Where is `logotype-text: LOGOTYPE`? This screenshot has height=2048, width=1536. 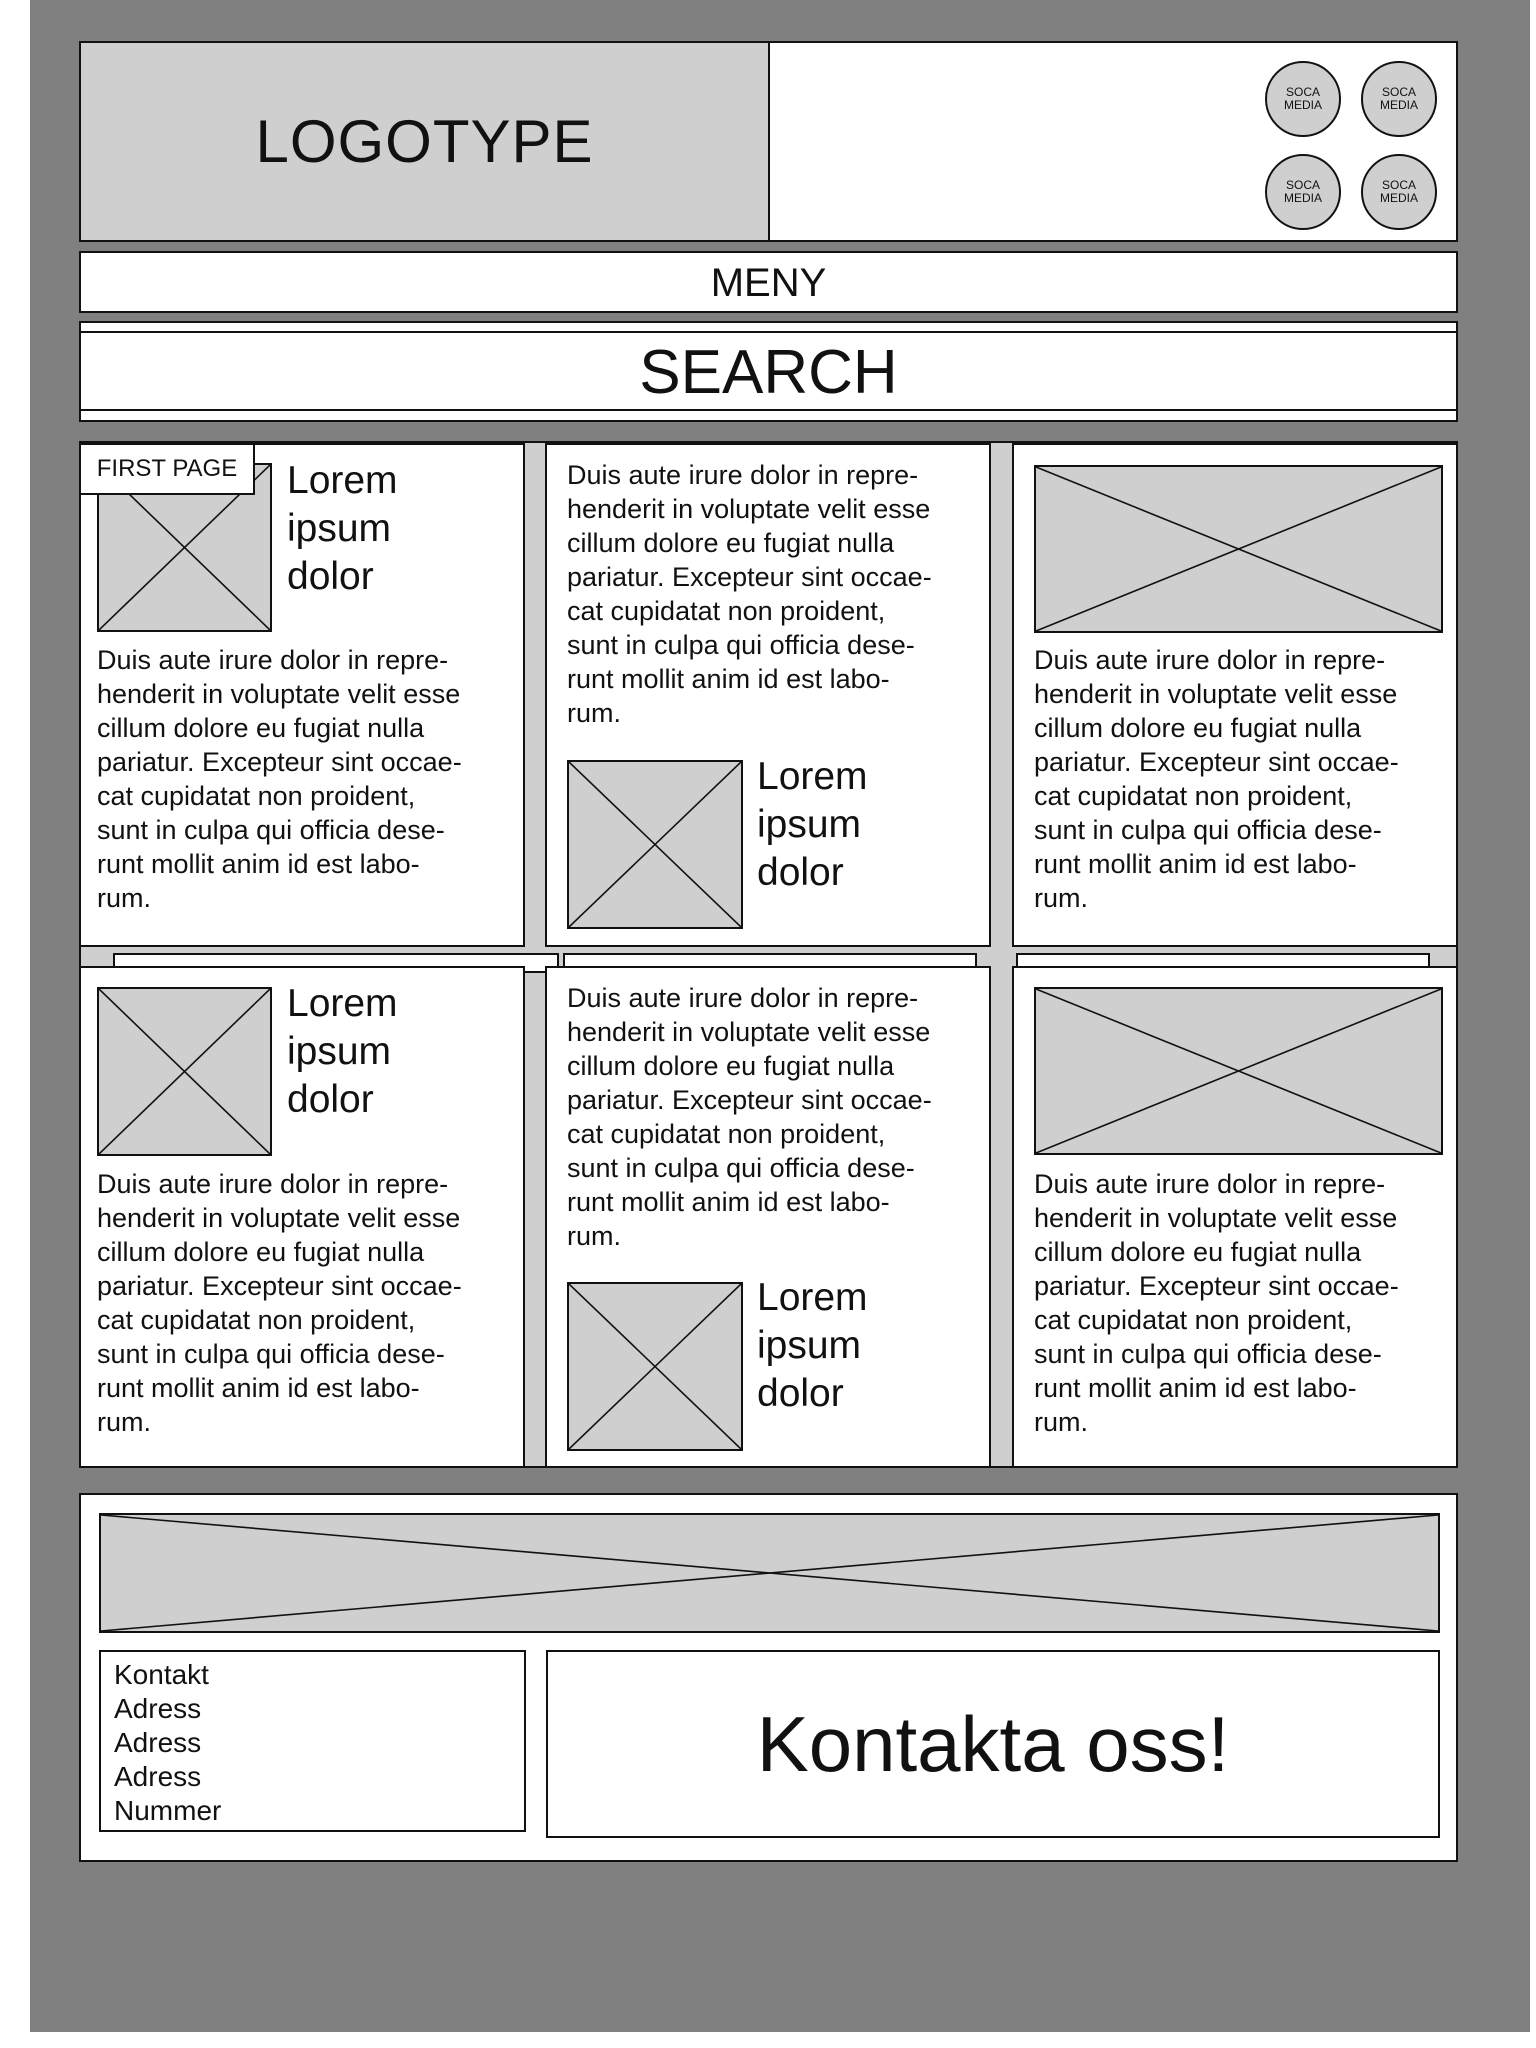
logotype-text: LOGOTYPE is located at coordinates (424, 141).